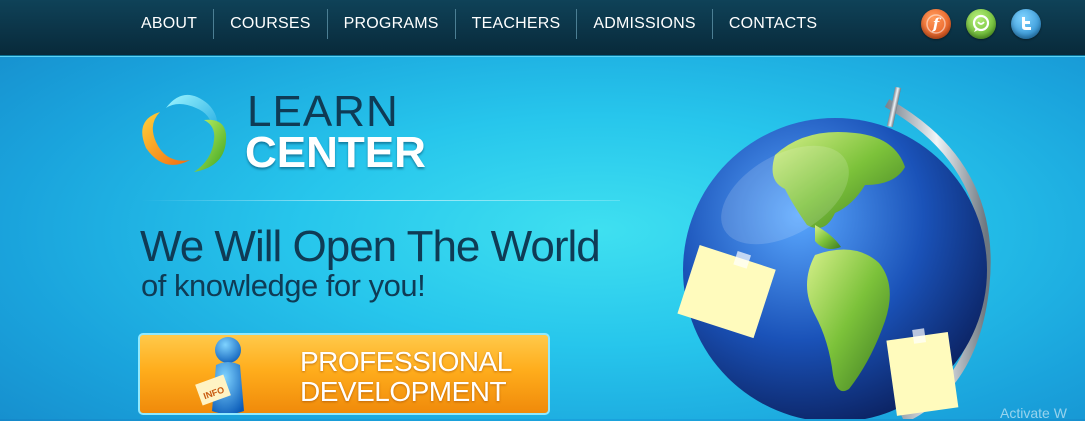 Image resolution: width=1085 pixels, height=421 pixels. Describe the element at coordinates (335, 152) in the screenshot. I see `logo-word-center: CENTER` at that location.